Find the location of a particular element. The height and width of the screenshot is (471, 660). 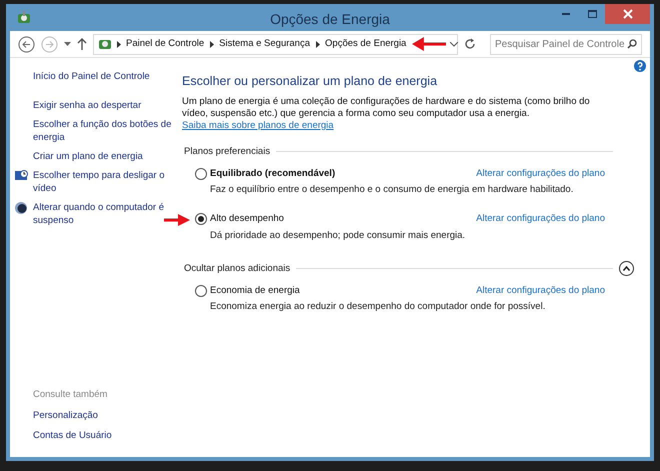

moon-icon is located at coordinates (21, 208).